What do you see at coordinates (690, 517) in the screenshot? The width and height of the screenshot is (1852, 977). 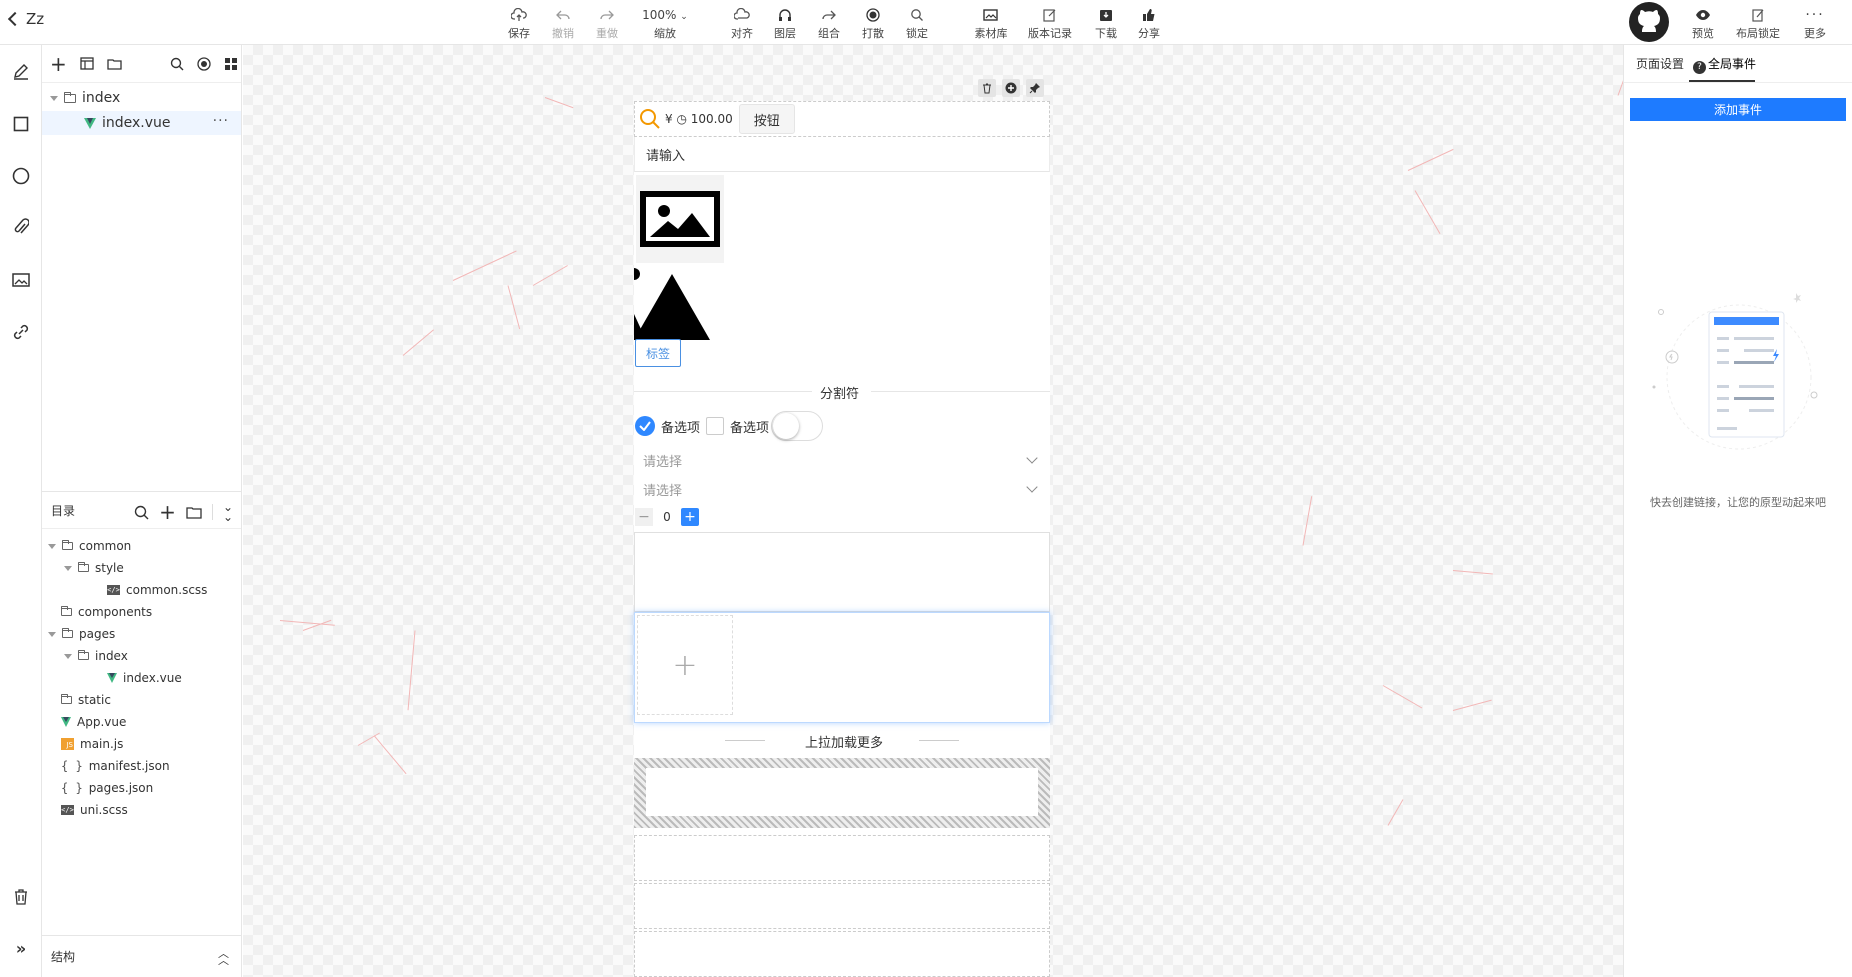 I see `stepper-plus-button: +` at bounding box center [690, 517].